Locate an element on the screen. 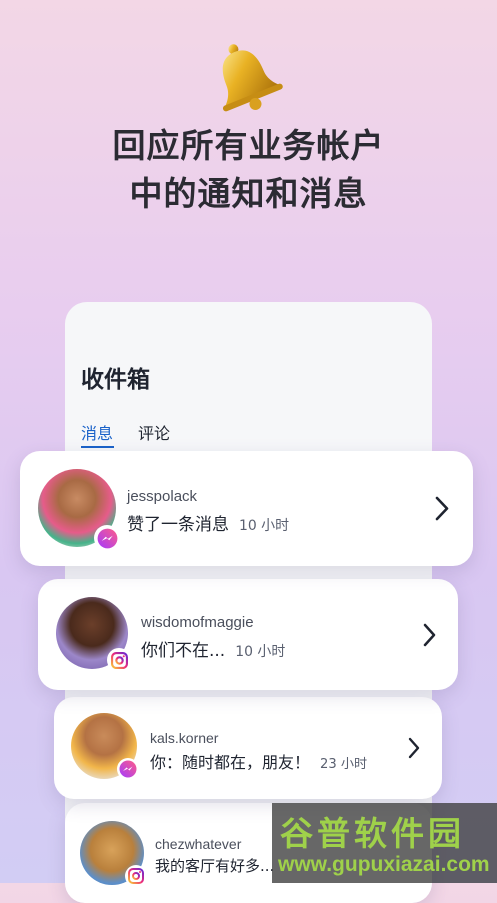 This screenshot has height=903, width=497. username: wisdomofmaggie is located at coordinates (197, 622).